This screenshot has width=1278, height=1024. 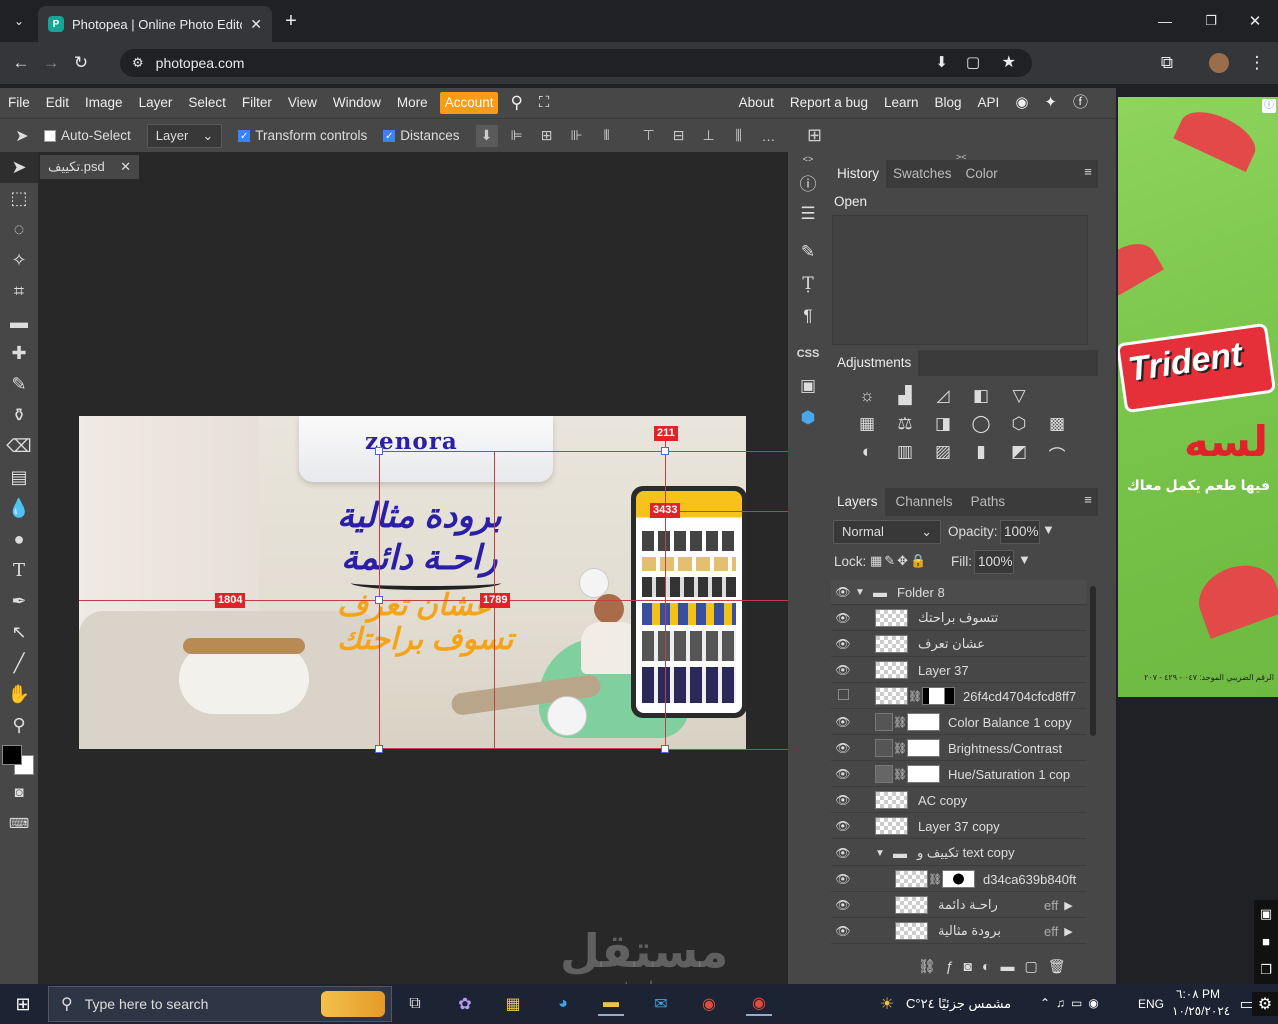 I want to click on distances-checkbox: ✓ Distances, so click(x=421, y=135).